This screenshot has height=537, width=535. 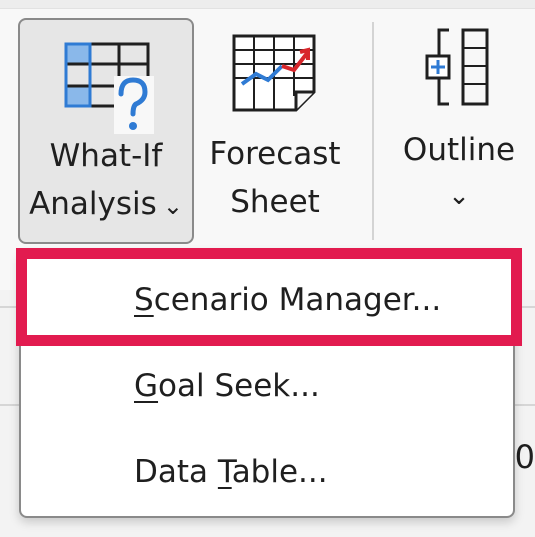 I want to click on what-if-label-line2: Analysis ⌄, so click(x=106, y=205).